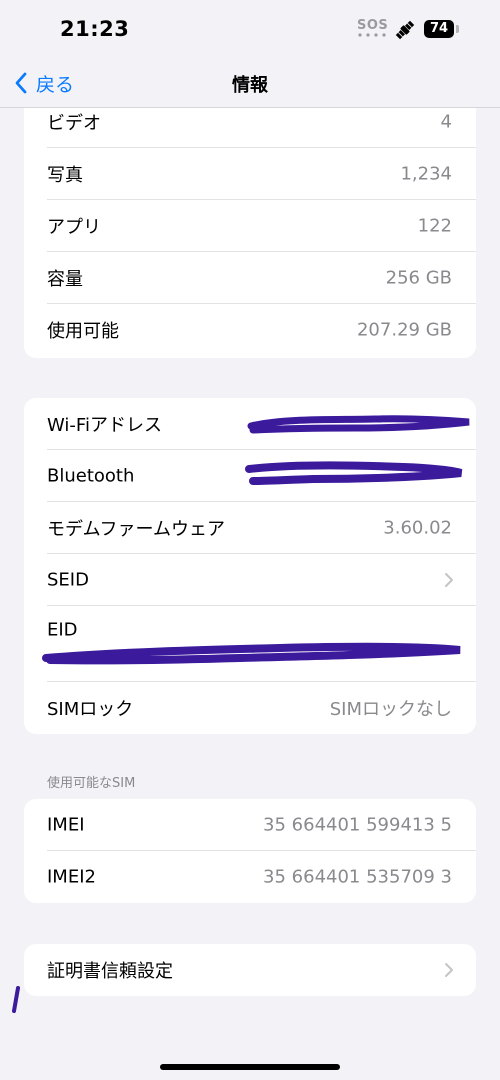  I want to click on battery-tip, so click(457, 29).